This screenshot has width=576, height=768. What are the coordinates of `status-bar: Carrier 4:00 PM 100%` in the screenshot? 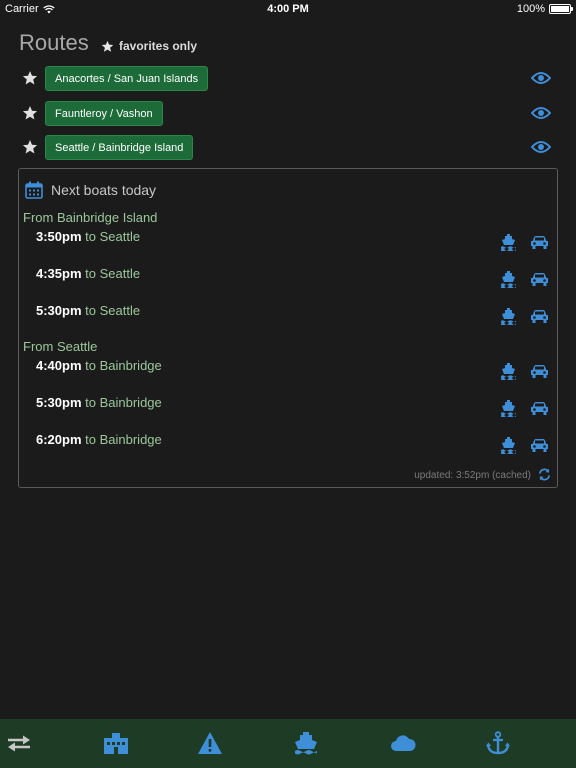 It's located at (288, 9).